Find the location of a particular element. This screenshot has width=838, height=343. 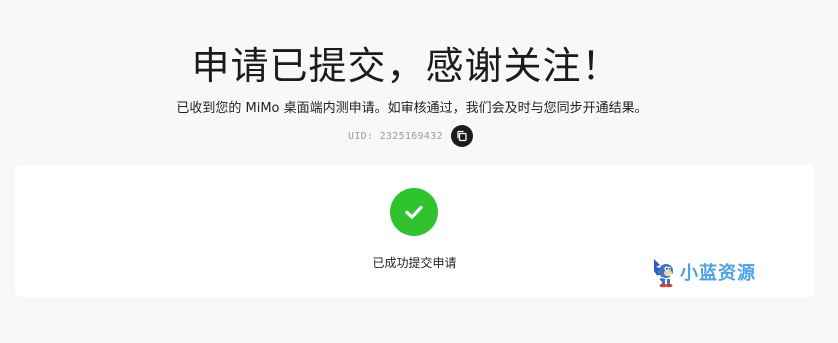

checkmark-icon is located at coordinates (414, 212).